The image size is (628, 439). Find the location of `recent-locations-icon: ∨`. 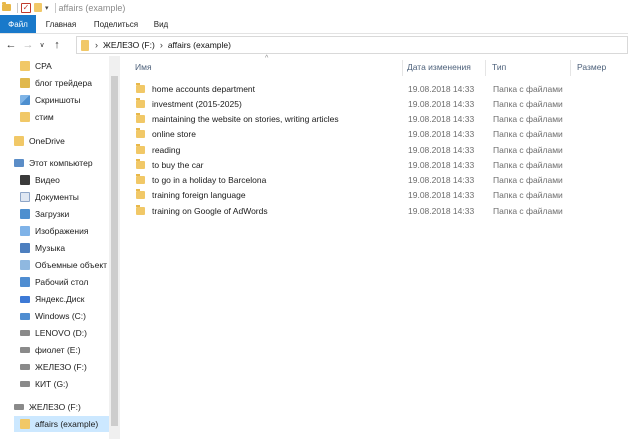

recent-locations-icon: ∨ is located at coordinates (42, 45).